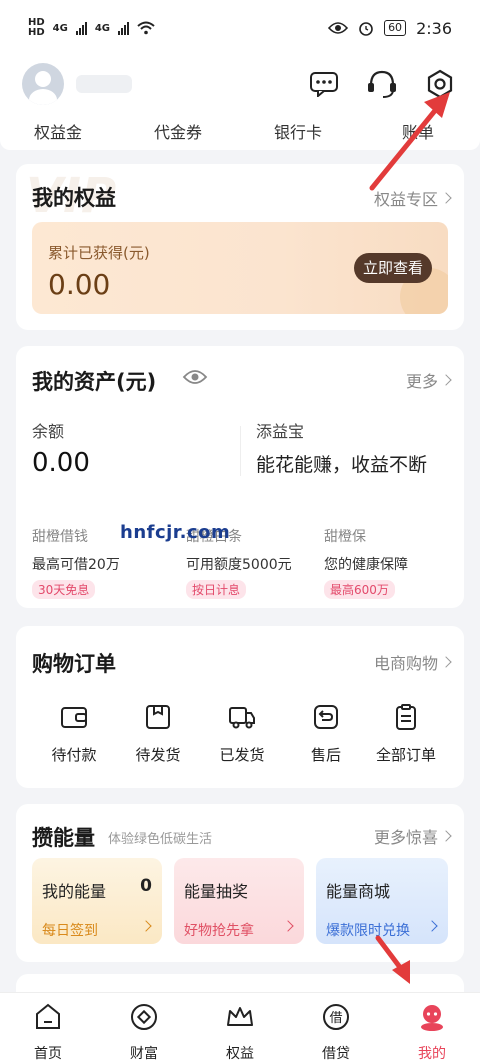 Image resolution: width=480 pixels, height=1061 pixels. What do you see at coordinates (36, 32) in the screenshot?
I see `hd-badge-2: HD` at bounding box center [36, 32].